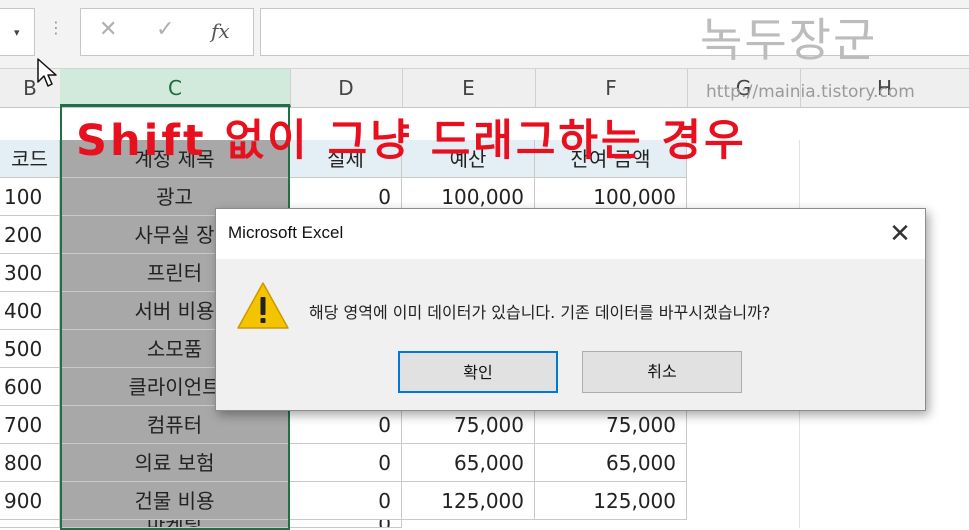 The image size is (969, 530). Describe the element at coordinates (30, 159) in the screenshot. I see `header-code: 코드` at that location.